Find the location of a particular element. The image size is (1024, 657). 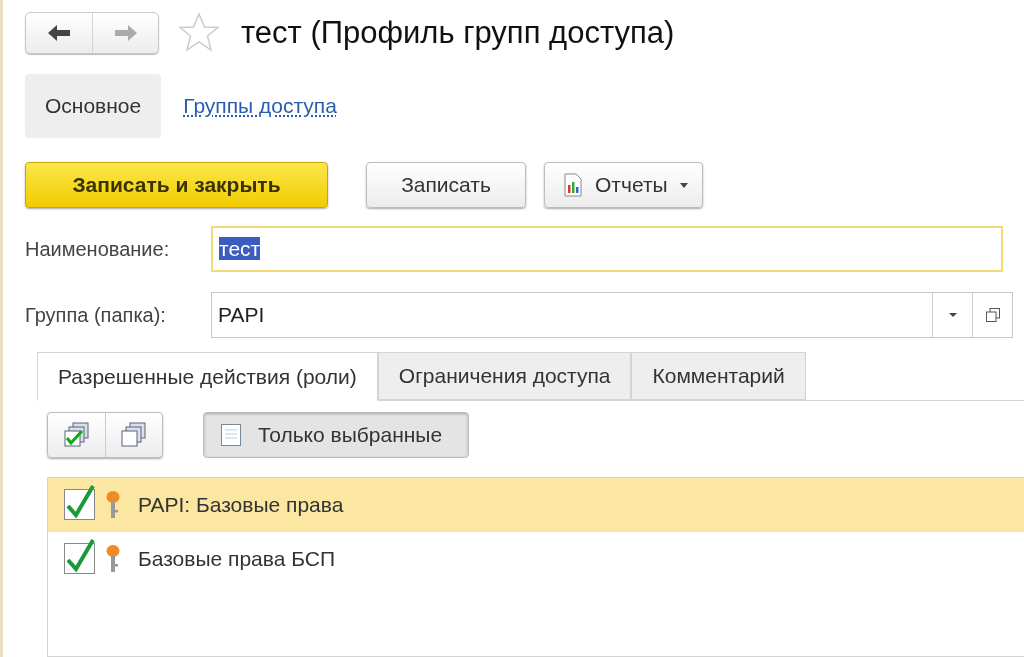

group-field: PAPI is located at coordinates (612, 315).